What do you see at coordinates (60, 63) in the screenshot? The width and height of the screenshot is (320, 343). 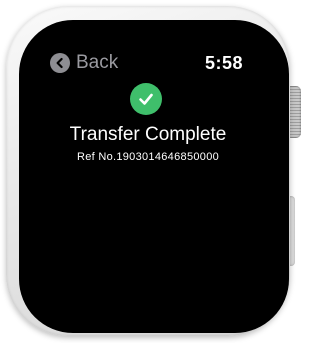 I see `chevron-left-circle-icon` at bounding box center [60, 63].